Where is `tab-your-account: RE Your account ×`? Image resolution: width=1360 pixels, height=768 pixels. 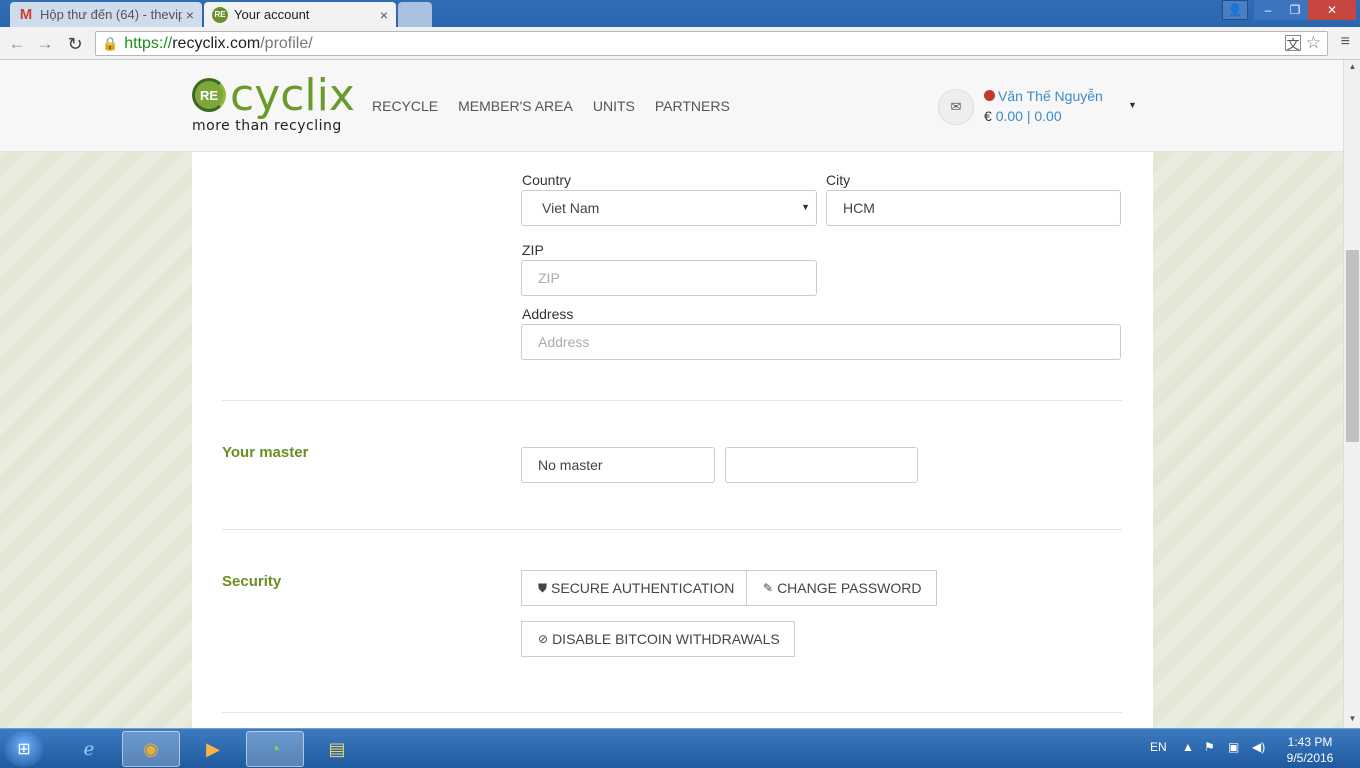
tab-your-account: RE Your account × is located at coordinates (300, 14).